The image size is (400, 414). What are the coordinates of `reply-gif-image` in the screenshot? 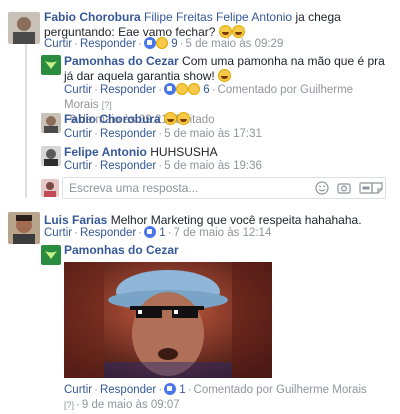 It's located at (168, 320).